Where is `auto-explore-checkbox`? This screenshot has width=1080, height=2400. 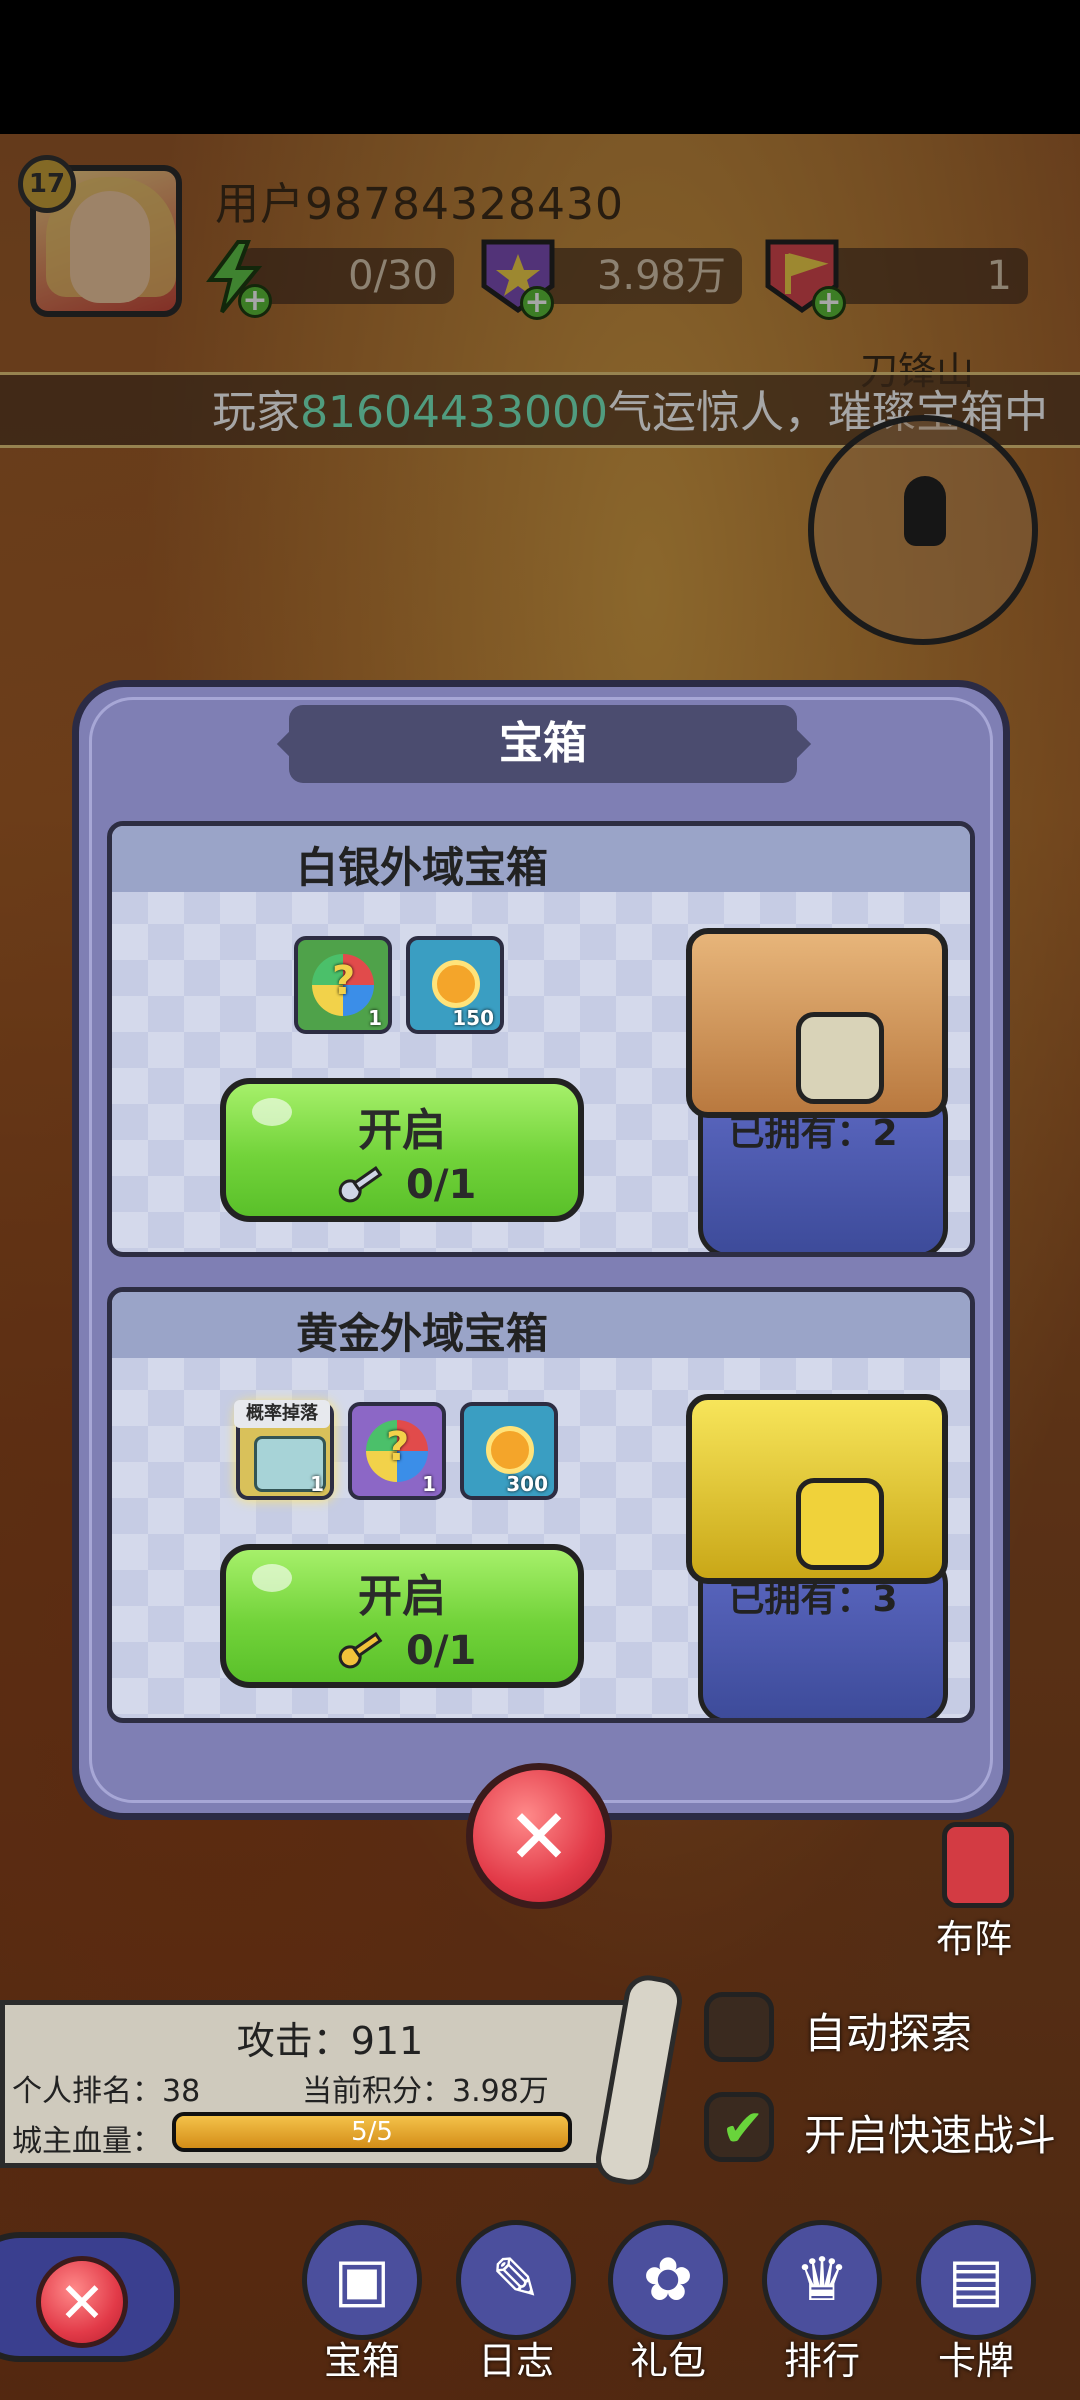
auto-explore-checkbox is located at coordinates (739, 2027).